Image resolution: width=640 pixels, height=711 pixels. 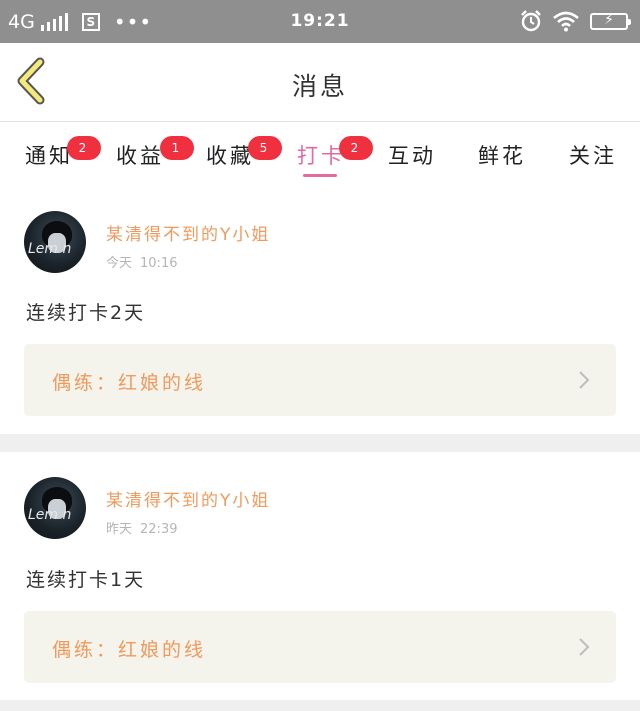 I want to click on tab-favorites: 收藏 5, so click(x=244, y=153).